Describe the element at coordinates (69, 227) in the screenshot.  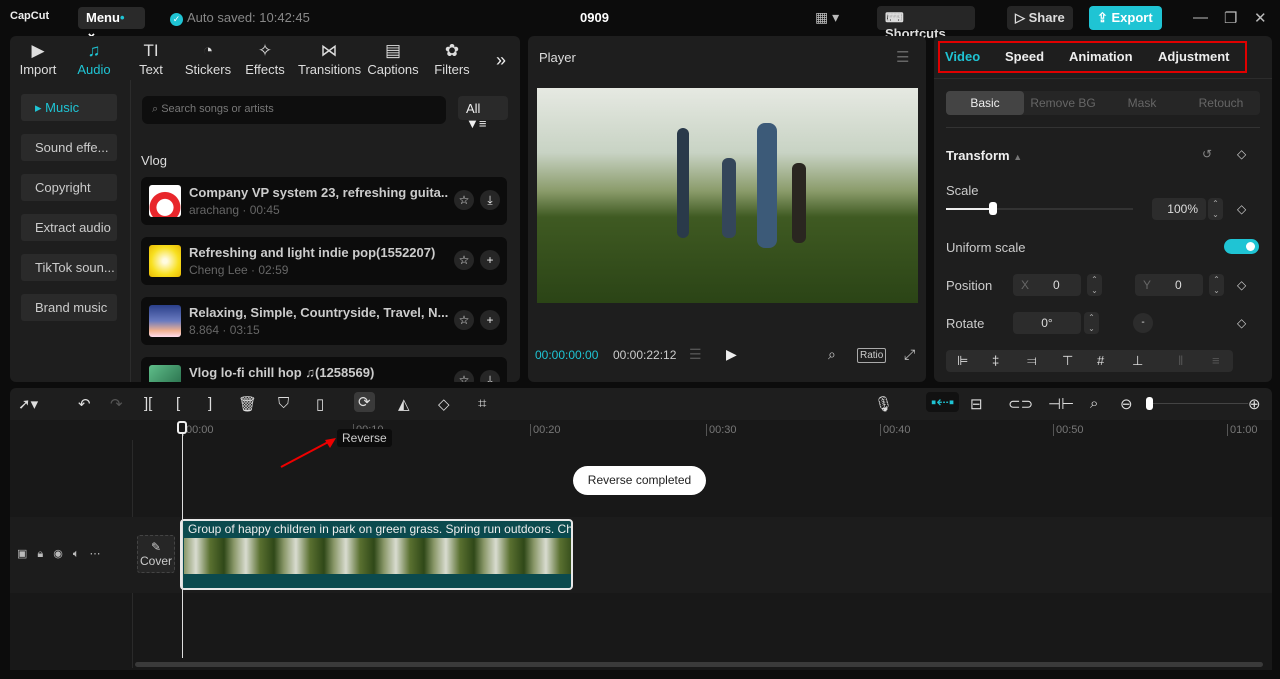
I see `sidebar-item-extract-audio: Extract audio` at that location.